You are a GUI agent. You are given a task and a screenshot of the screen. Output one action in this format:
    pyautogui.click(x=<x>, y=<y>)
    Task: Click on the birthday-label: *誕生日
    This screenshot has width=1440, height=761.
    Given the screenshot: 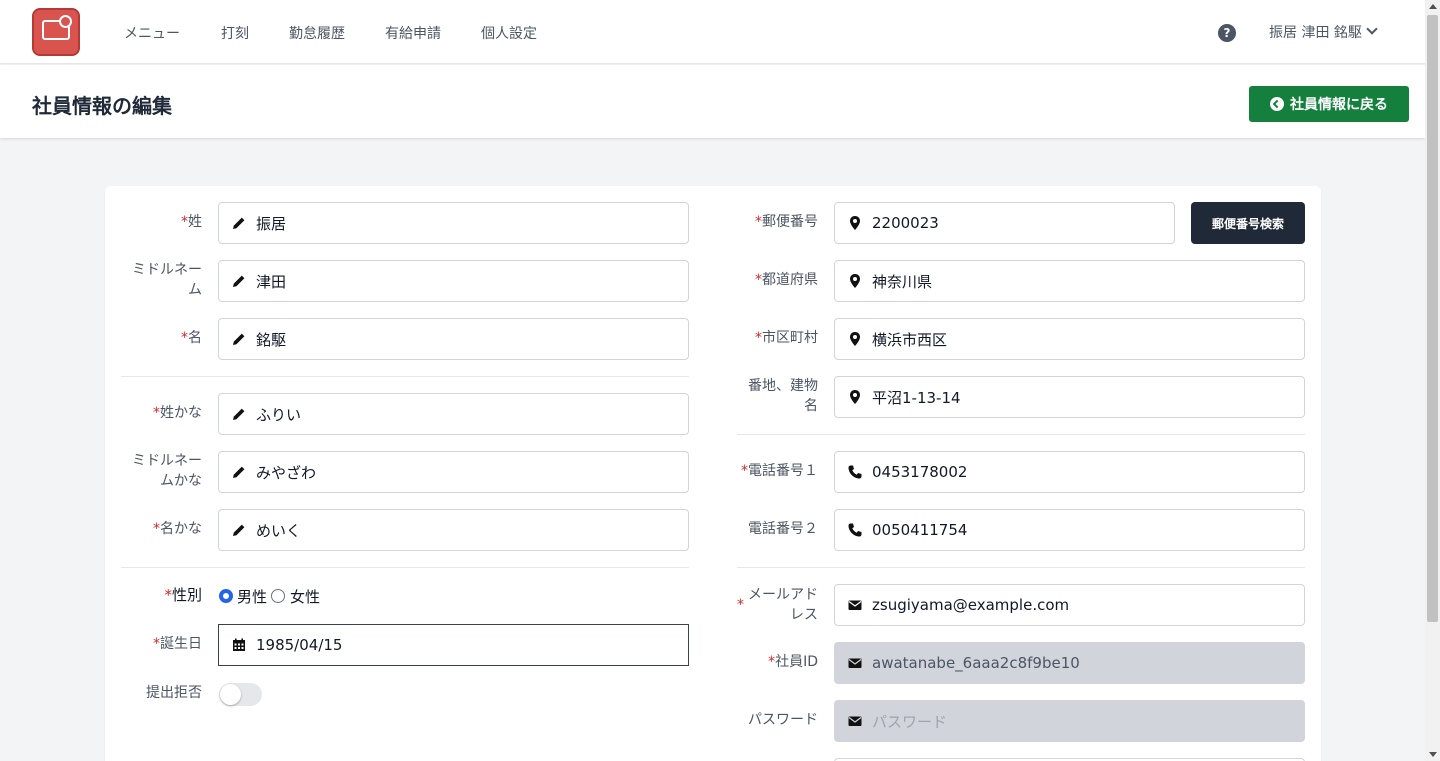 What is the action you would take?
    pyautogui.click(x=177, y=644)
    